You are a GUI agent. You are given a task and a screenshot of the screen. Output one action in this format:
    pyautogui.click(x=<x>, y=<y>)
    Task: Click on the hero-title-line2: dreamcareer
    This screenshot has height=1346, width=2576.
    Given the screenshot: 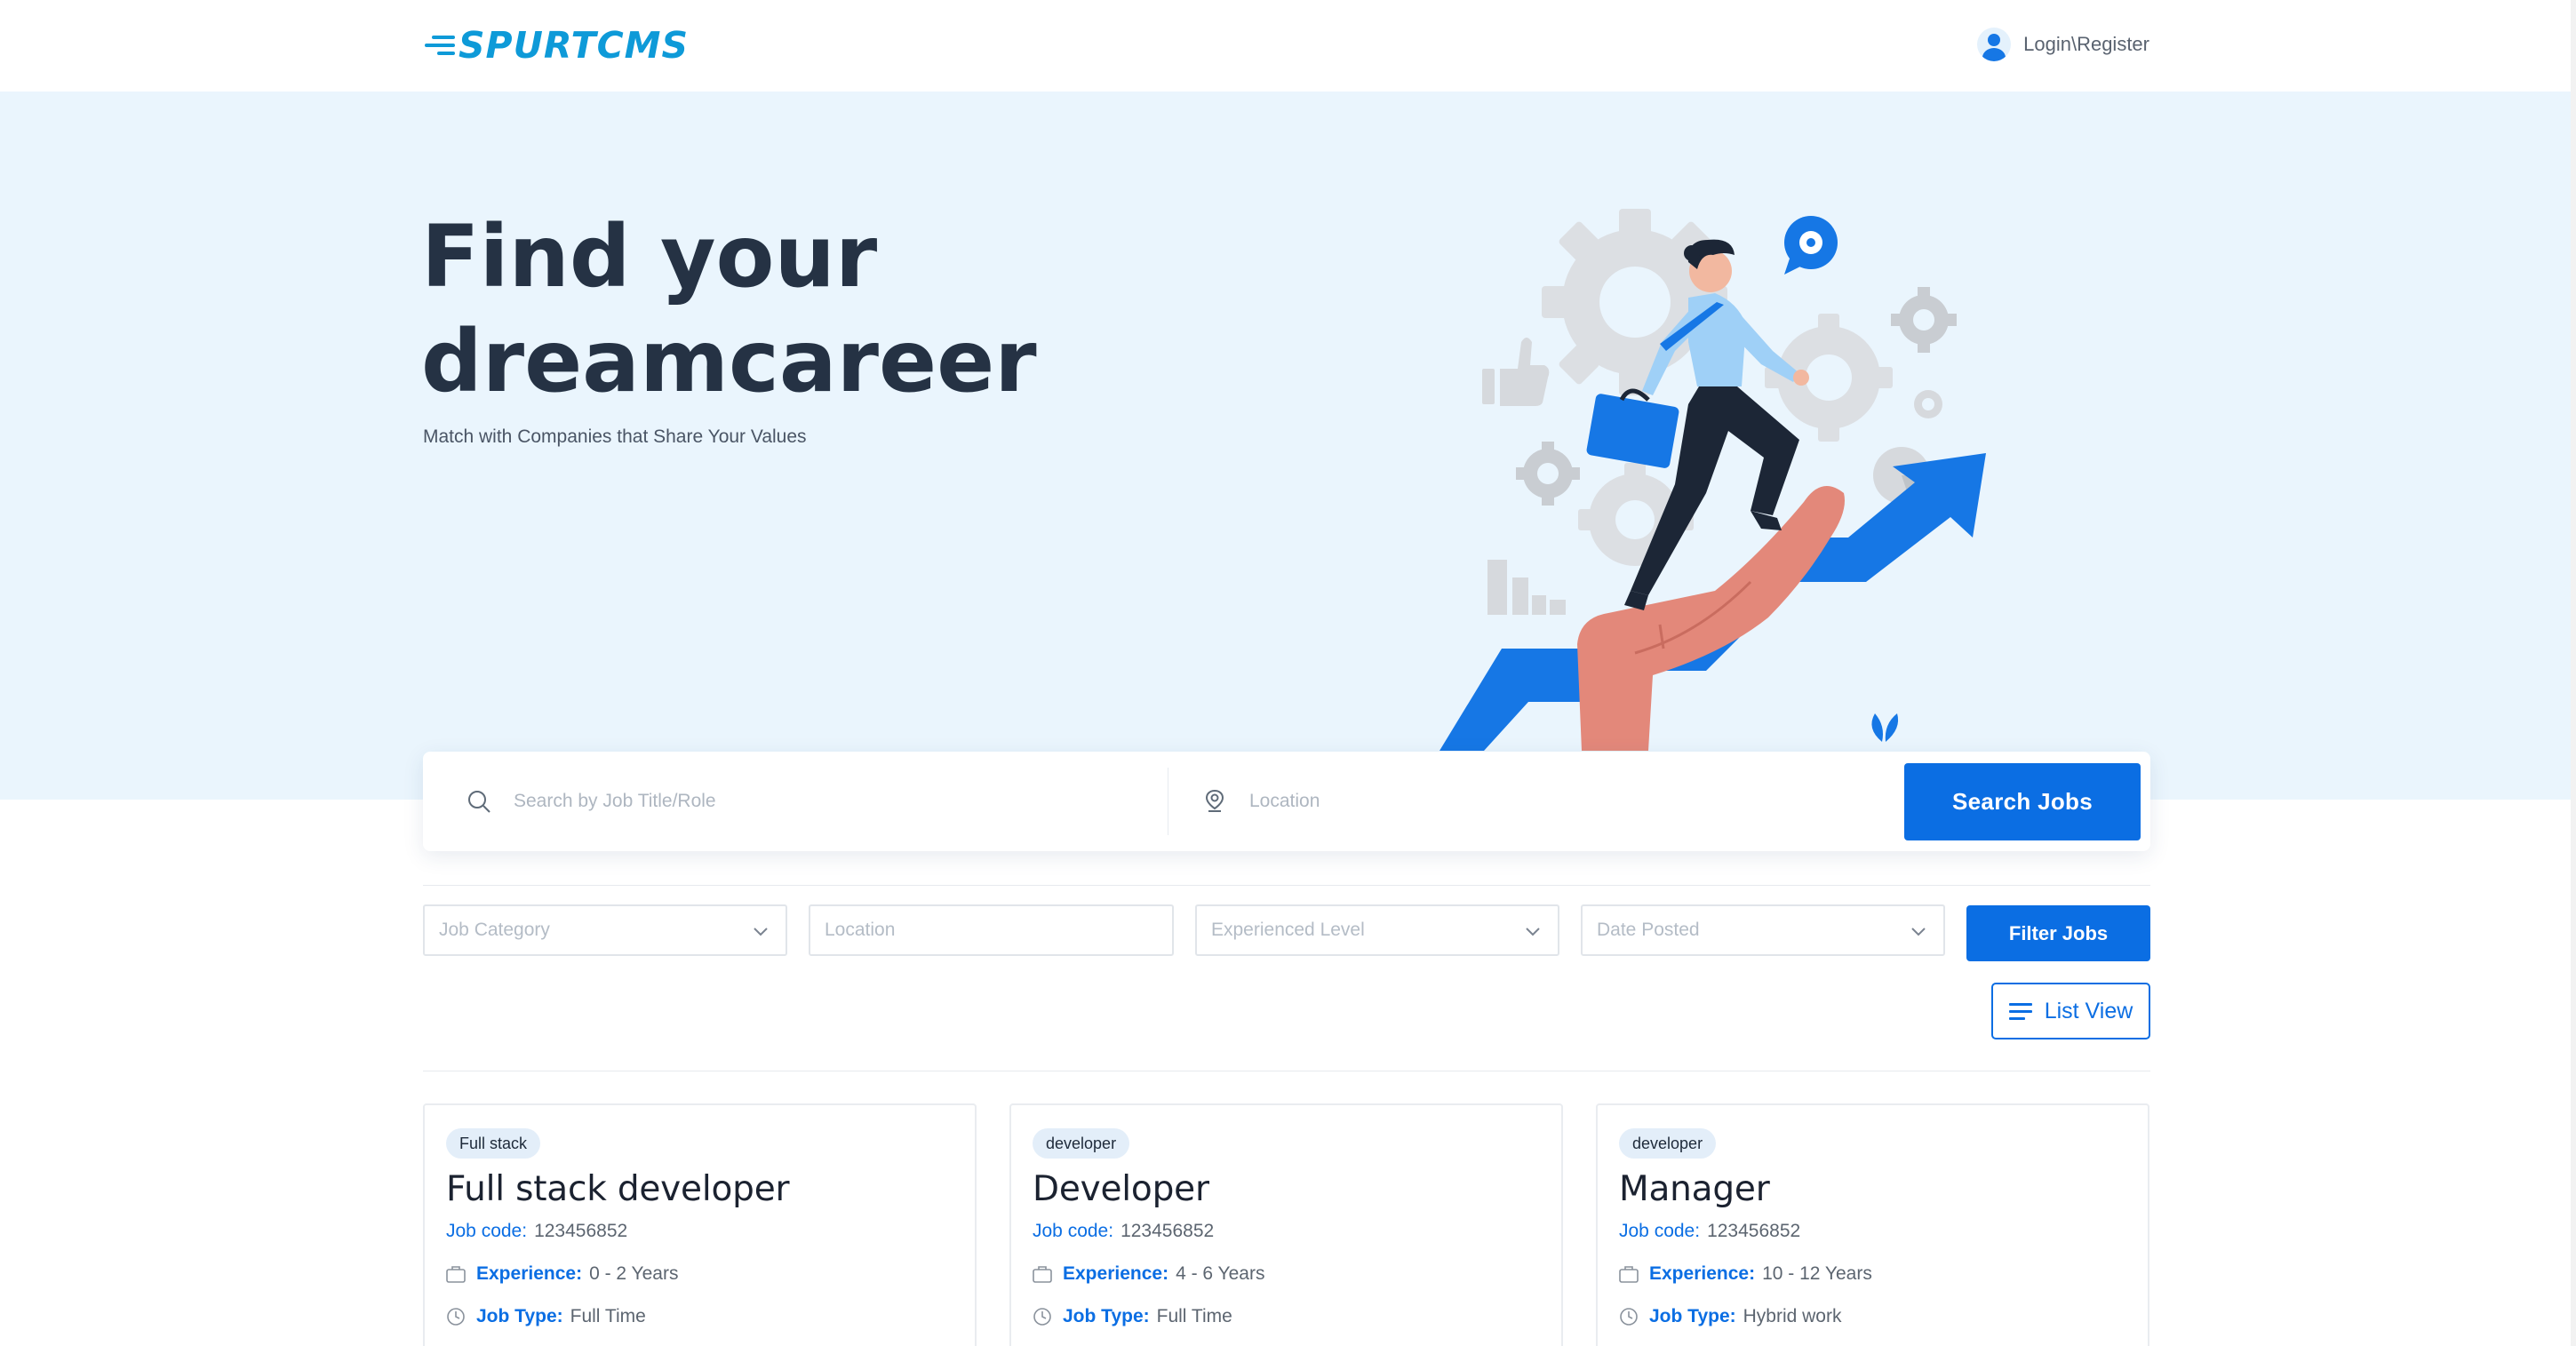 What is the action you would take?
    pyautogui.click(x=729, y=361)
    